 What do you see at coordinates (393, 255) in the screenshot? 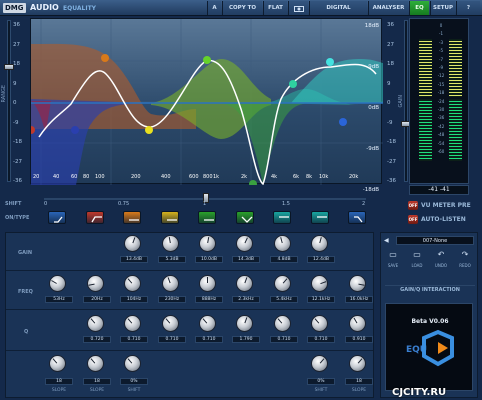
I see `save-icon: ▭` at bounding box center [393, 255].